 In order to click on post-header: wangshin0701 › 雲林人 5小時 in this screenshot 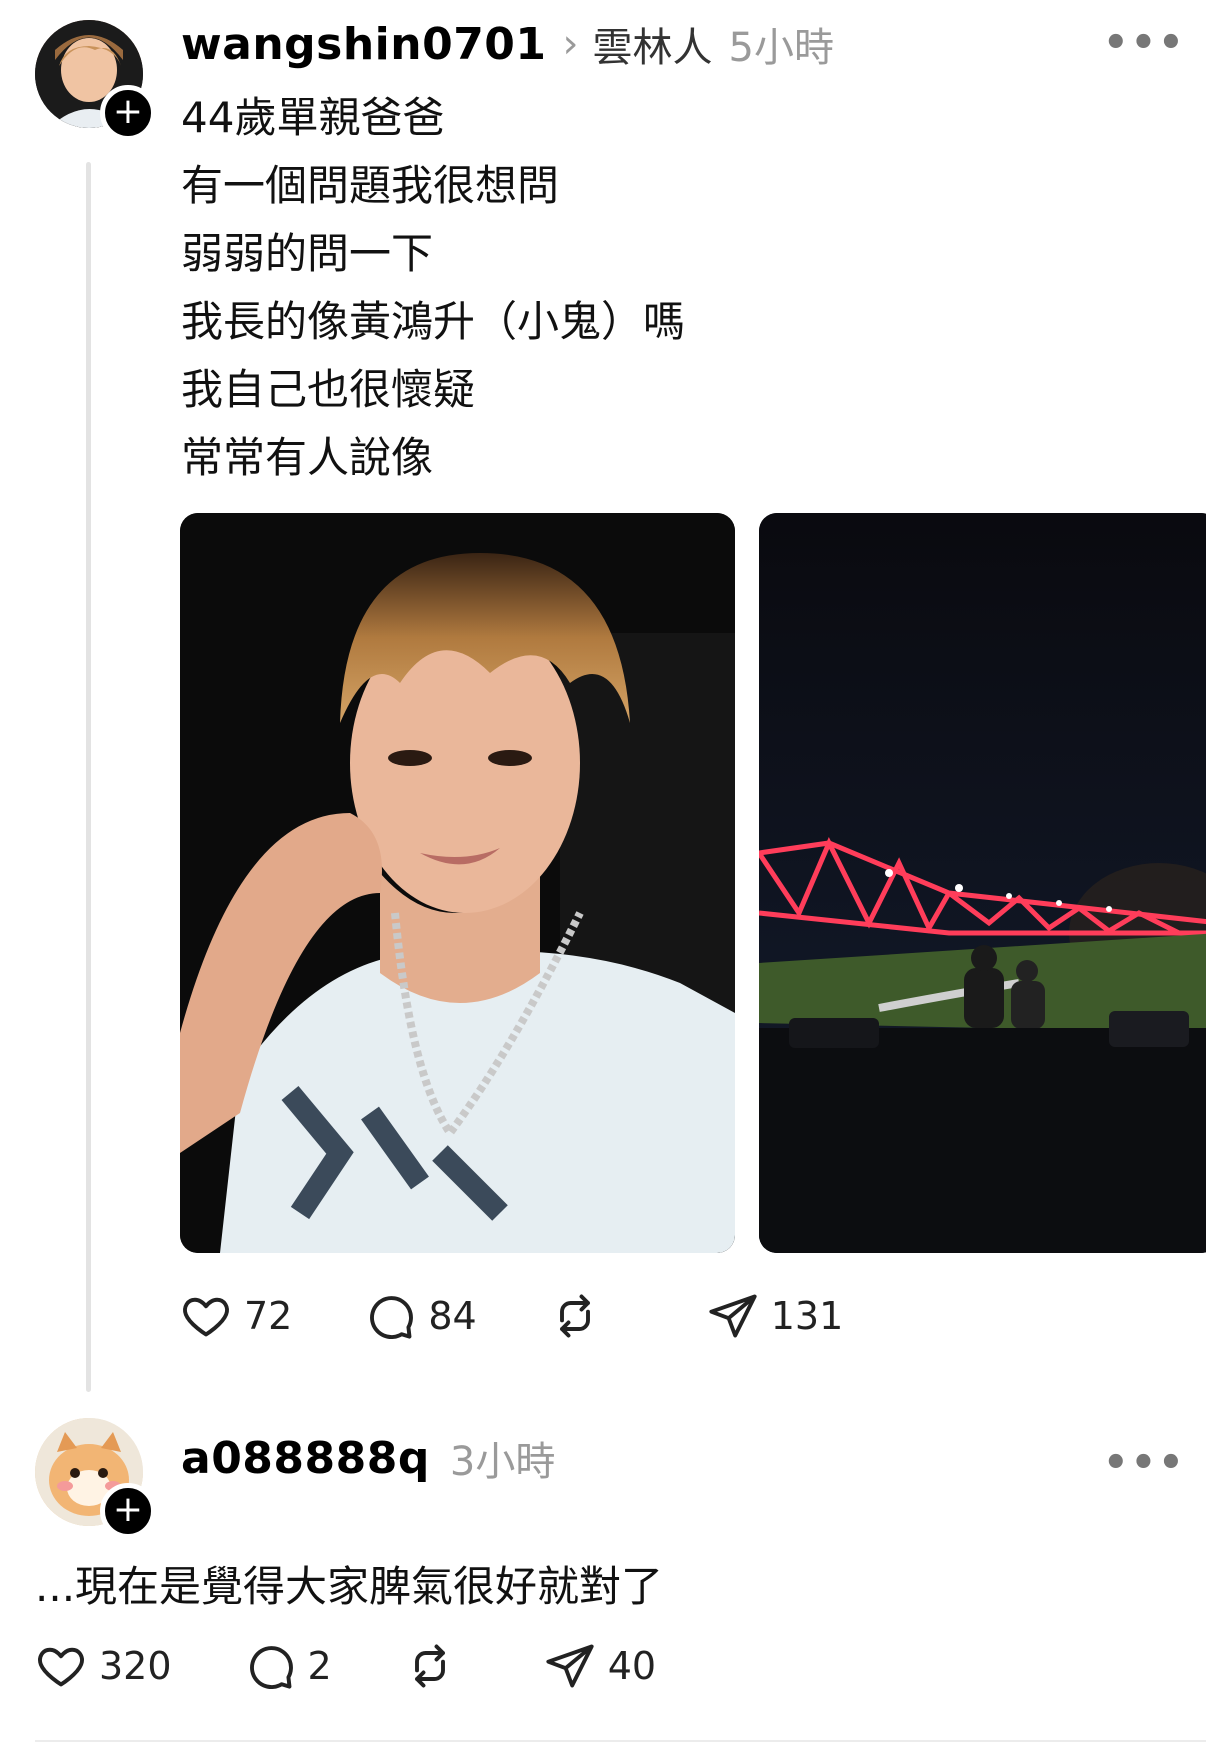, I will do `click(507, 44)`.